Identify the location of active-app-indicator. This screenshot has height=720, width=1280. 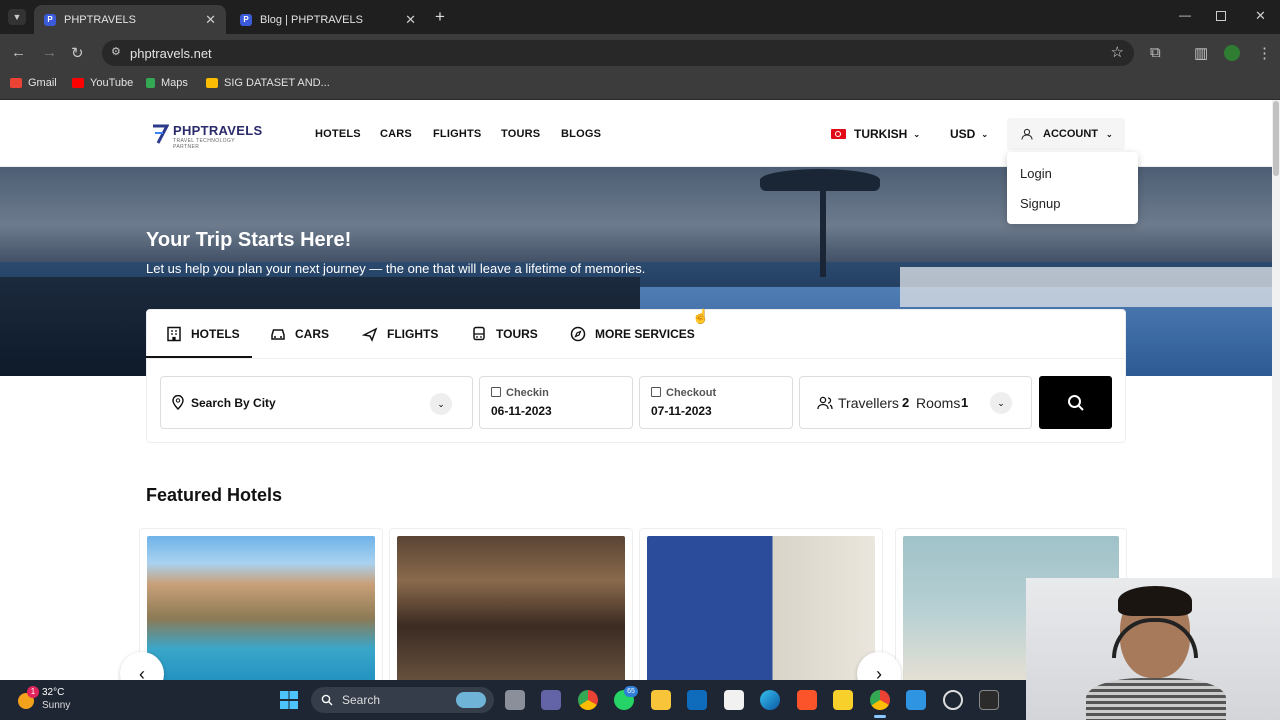
(880, 716).